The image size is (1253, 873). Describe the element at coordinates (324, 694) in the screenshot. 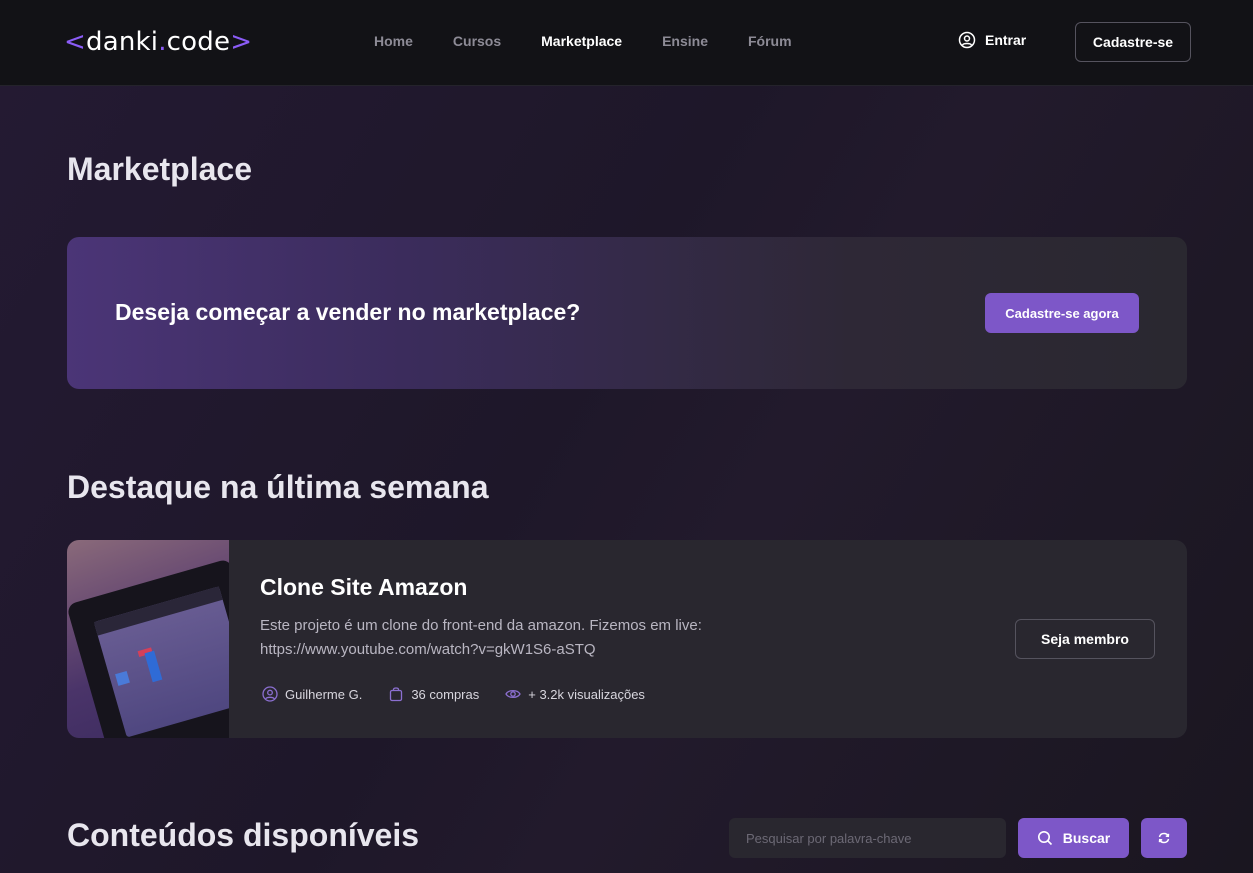

I see `meta-author-label: Guilherme G.` at that location.